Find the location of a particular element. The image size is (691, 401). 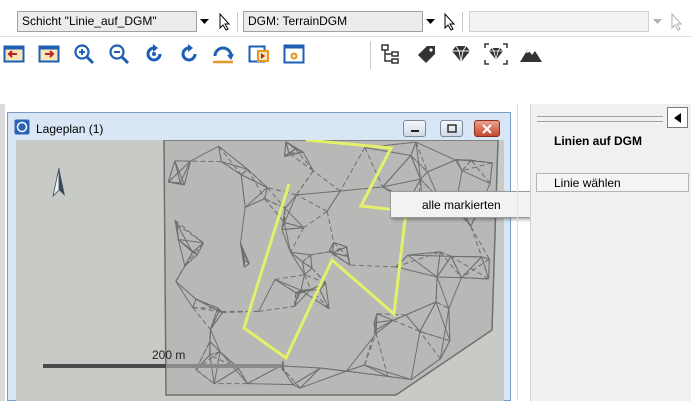

minimize-icon is located at coordinates (414, 130).